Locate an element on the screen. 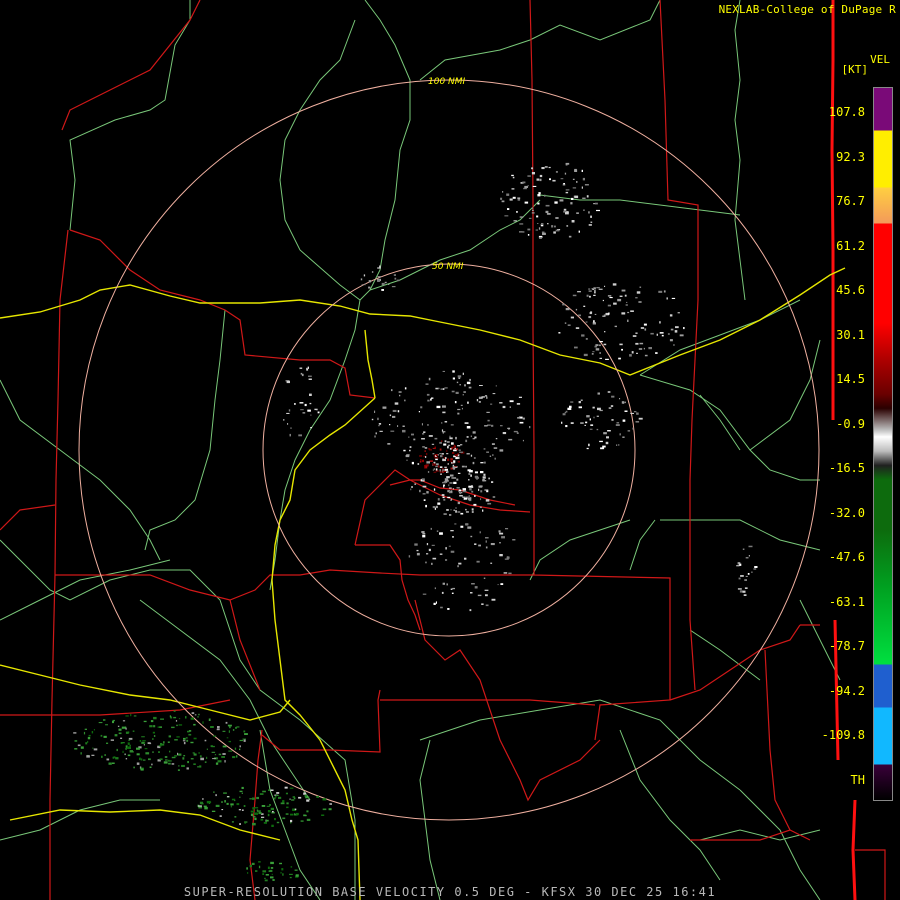  legend-tick-label: -0.9 is located at coordinates (850, 423).